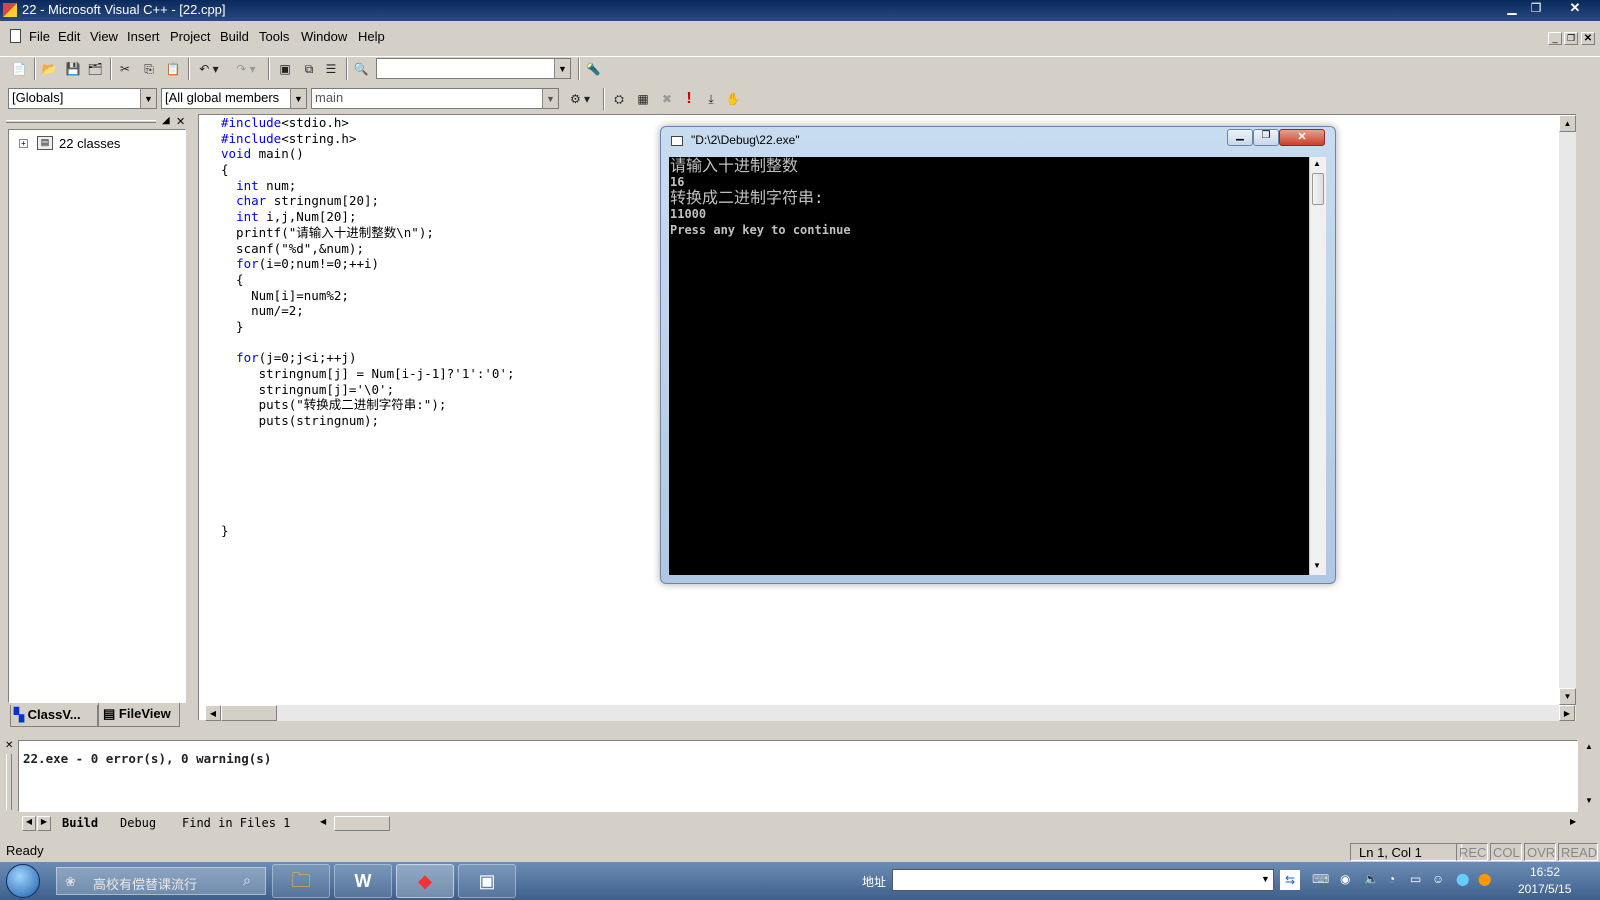  What do you see at coordinates (1415, 879) in the screenshot?
I see `display-icon: ▭` at bounding box center [1415, 879].